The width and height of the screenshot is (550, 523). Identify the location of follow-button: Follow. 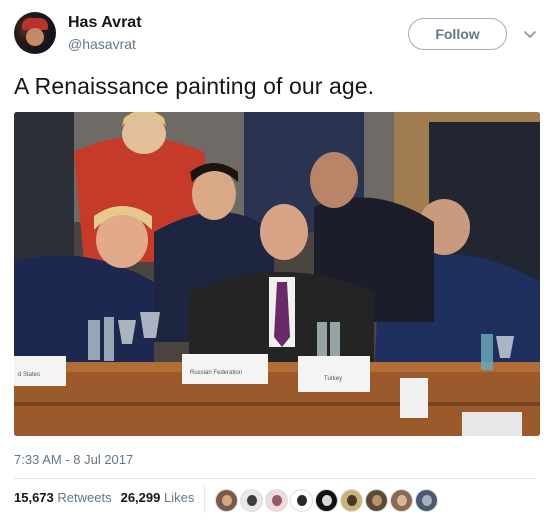
(457, 34).